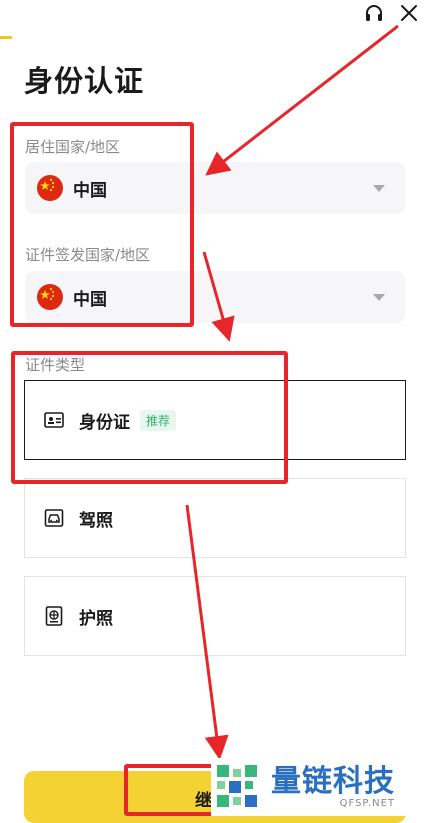  What do you see at coordinates (333, 781) in the screenshot?
I see `watermark-name: 量链科技` at bounding box center [333, 781].